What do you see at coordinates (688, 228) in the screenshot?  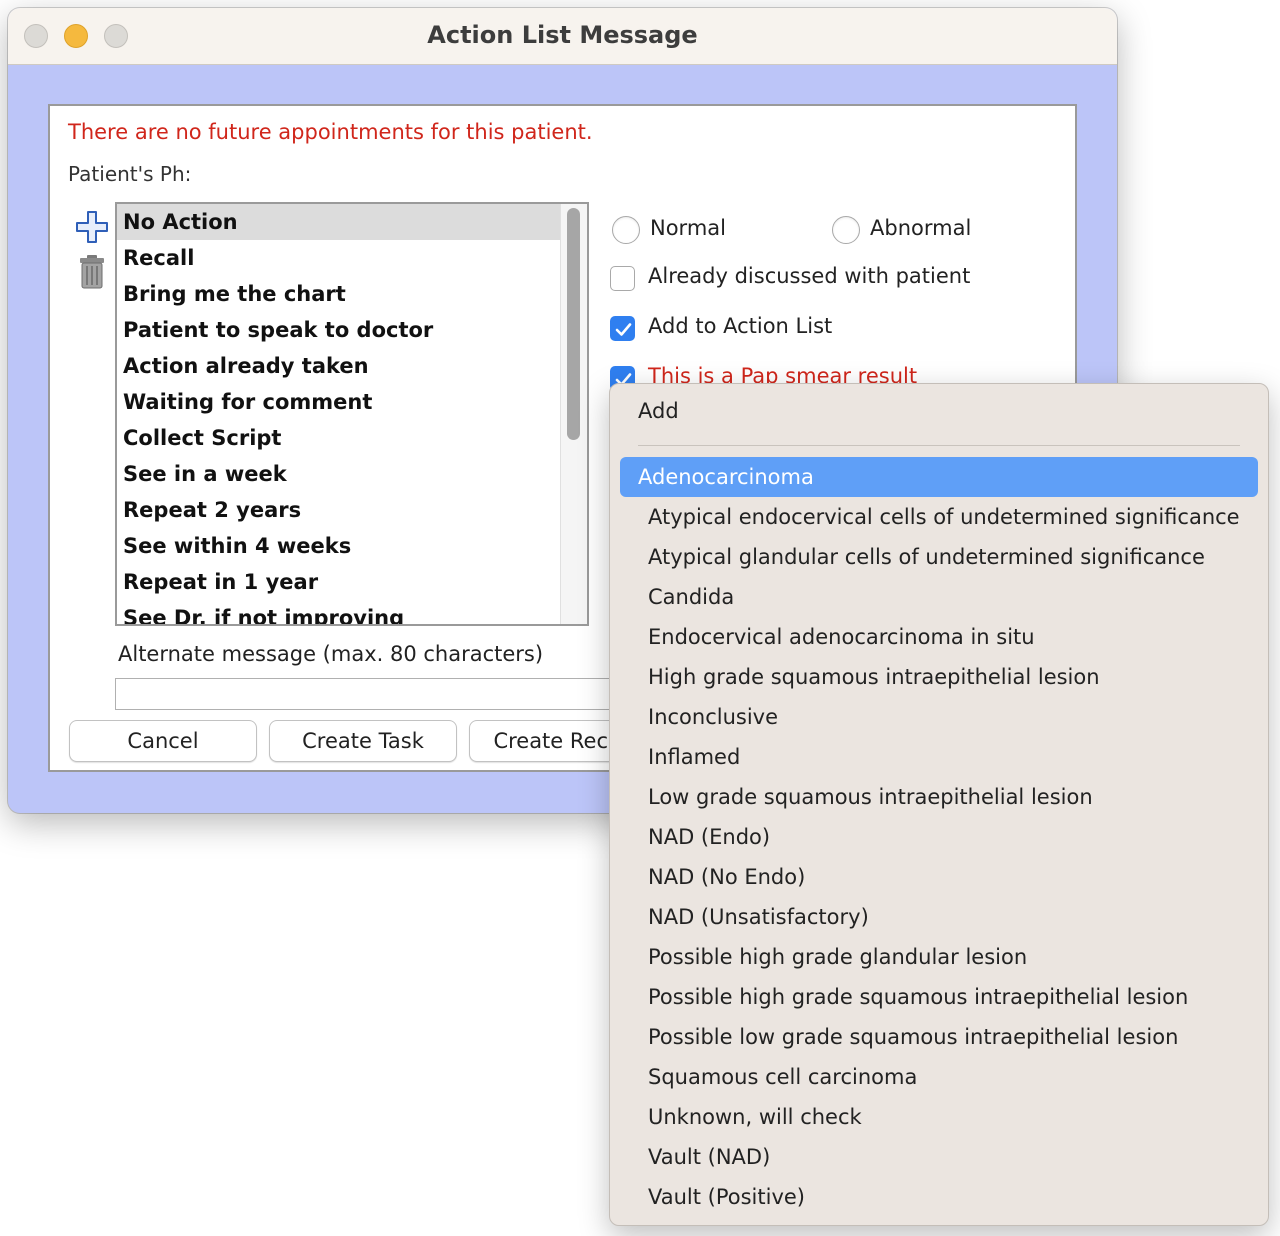 I see `normal-radio-label: Normal` at bounding box center [688, 228].